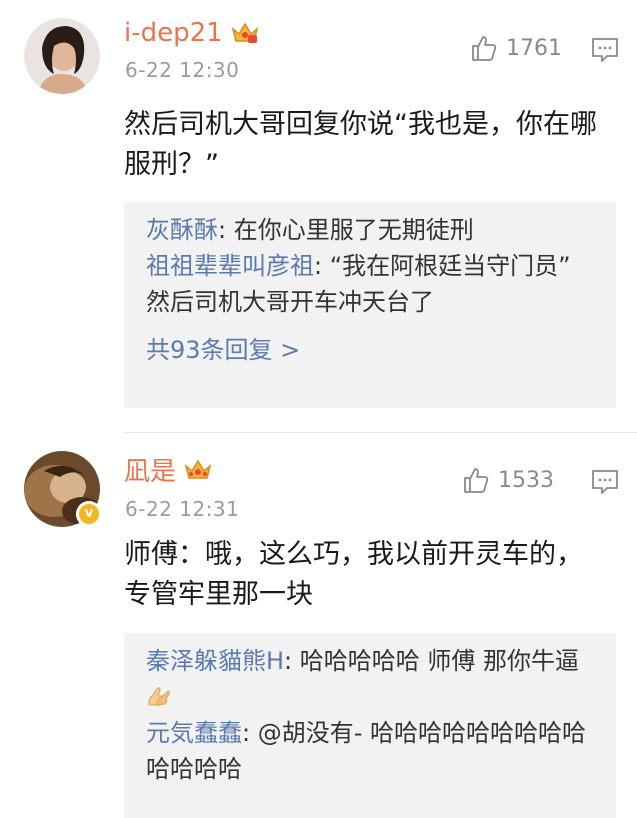 The width and height of the screenshot is (637, 818). Describe the element at coordinates (182, 230) in the screenshot. I see `reply-author: 灰酥酥` at that location.